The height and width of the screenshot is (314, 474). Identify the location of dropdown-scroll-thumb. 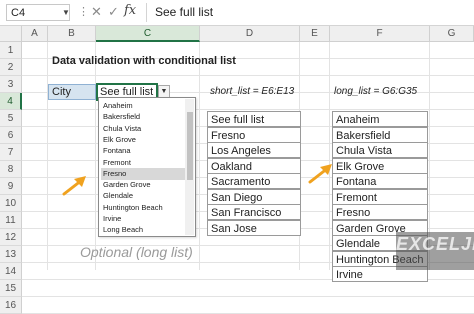
(190, 146).